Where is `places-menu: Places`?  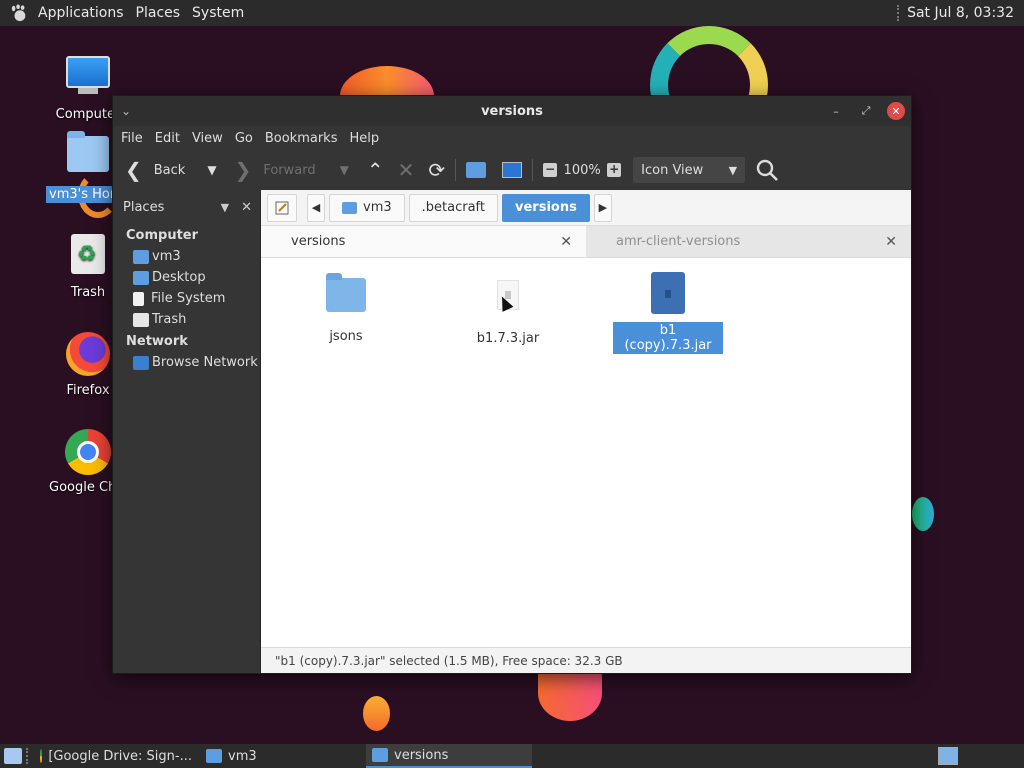
places-menu: Places is located at coordinates (160, 13).